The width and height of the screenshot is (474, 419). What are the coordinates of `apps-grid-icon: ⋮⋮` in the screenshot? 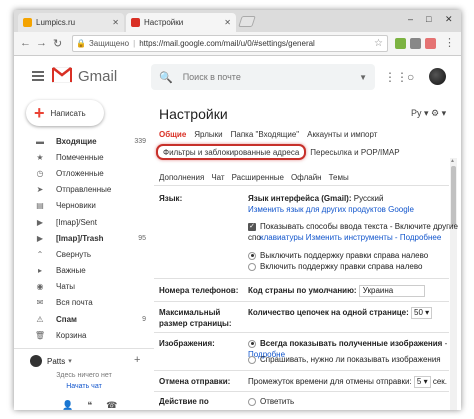 It's located at (396, 77).